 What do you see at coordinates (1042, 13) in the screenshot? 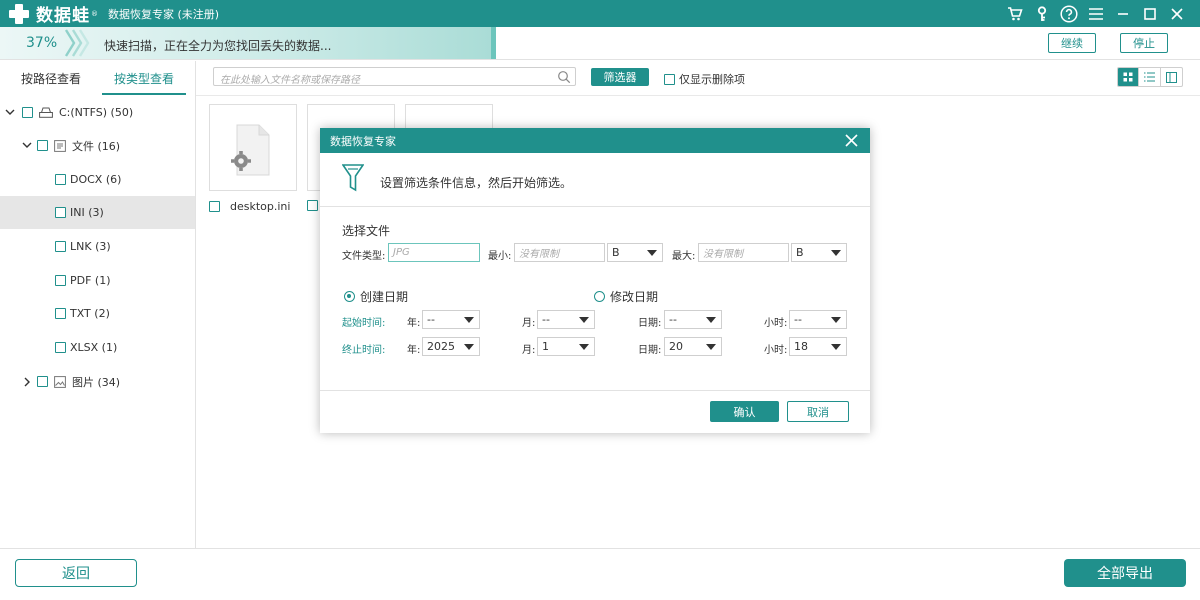
I see `key-icon` at bounding box center [1042, 13].